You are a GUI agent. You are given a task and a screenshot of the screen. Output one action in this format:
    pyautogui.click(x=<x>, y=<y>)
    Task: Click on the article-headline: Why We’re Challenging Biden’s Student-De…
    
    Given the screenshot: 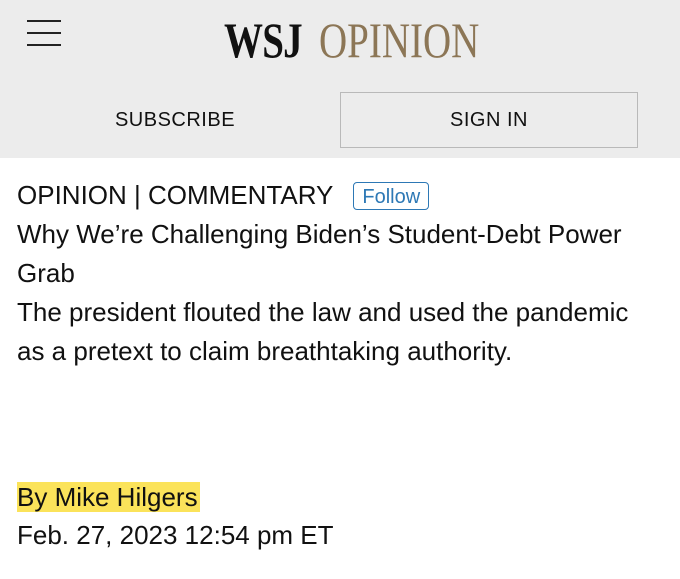 What is the action you would take?
    pyautogui.click(x=319, y=253)
    